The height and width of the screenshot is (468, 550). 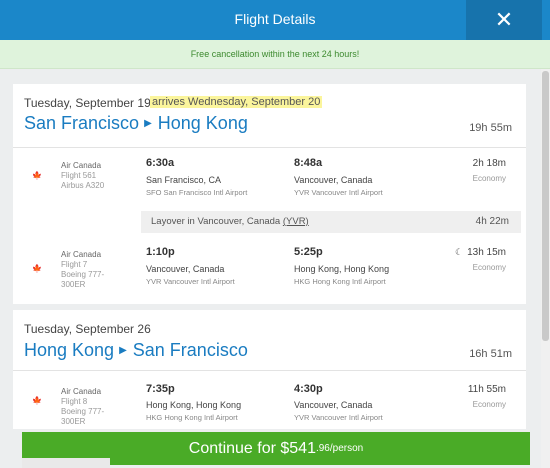 I want to click on departure-time: 6:30a, so click(x=160, y=163).